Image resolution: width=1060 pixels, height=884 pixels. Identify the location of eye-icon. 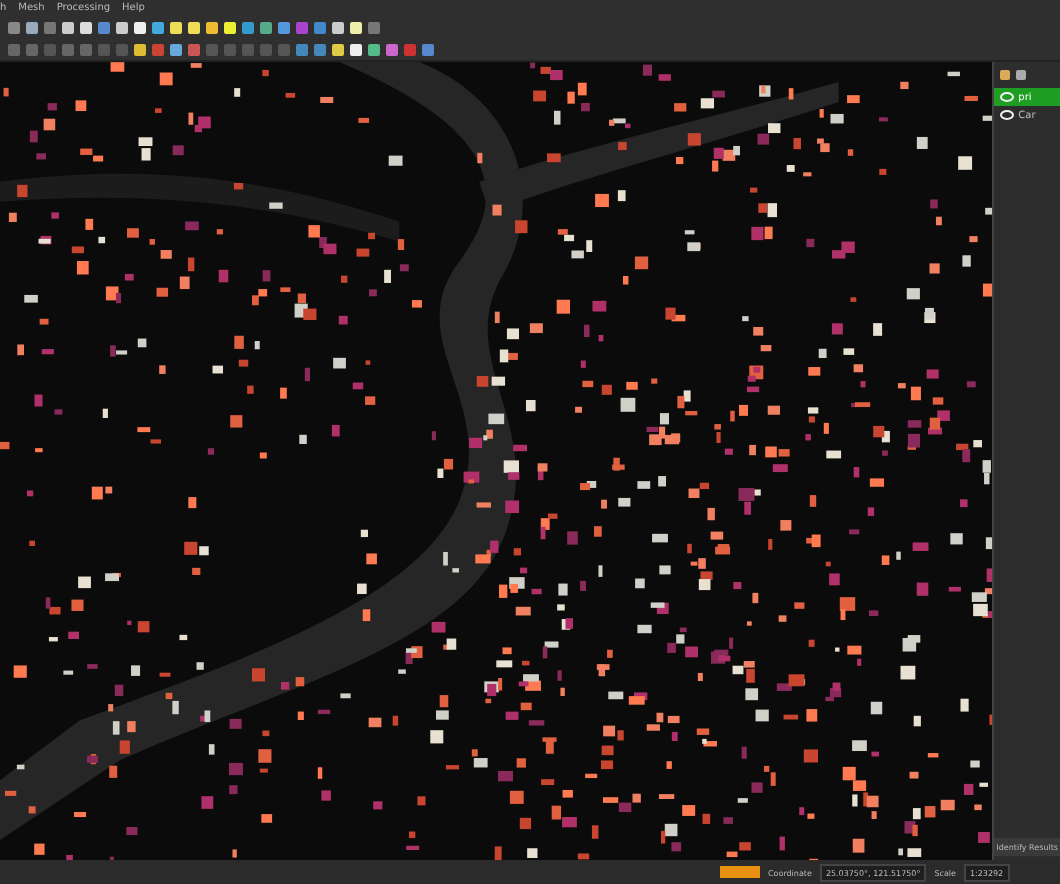
(1007, 115).